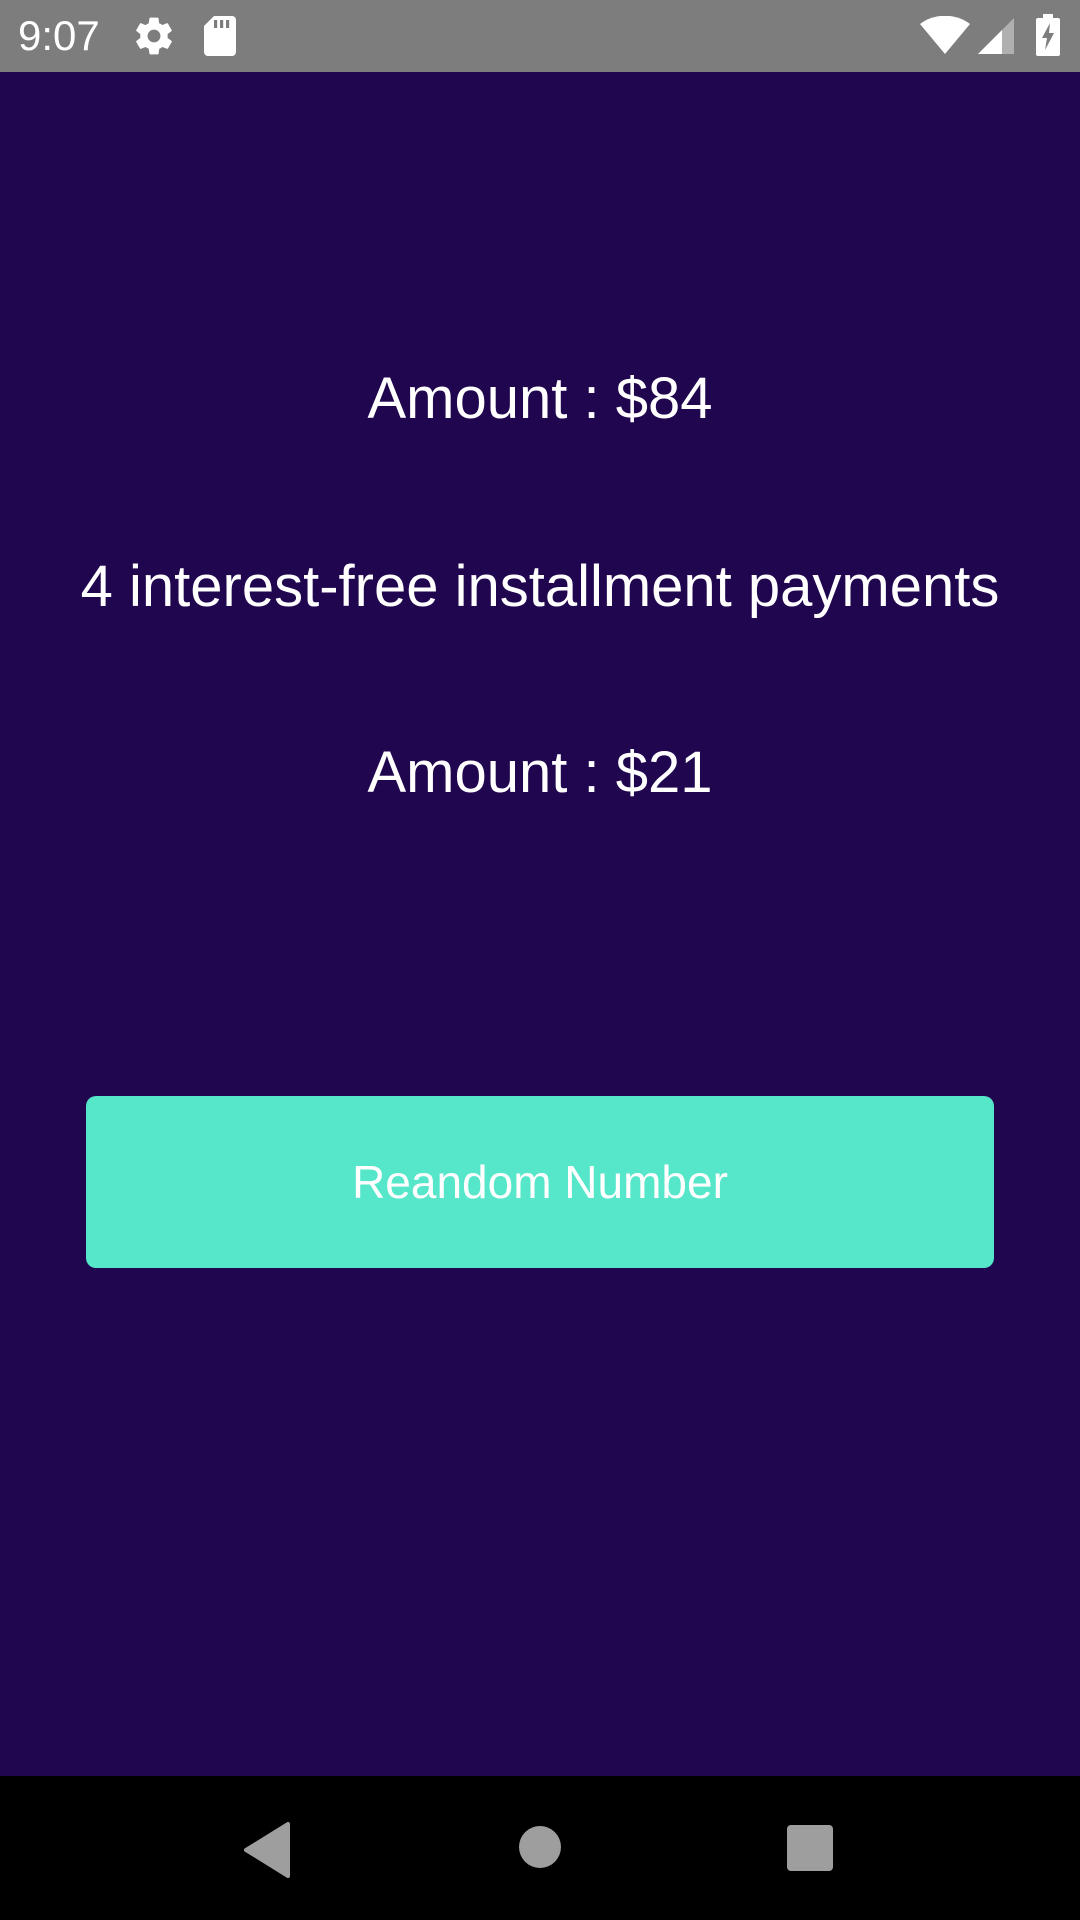  I want to click on recents-button, so click(810, 1848).